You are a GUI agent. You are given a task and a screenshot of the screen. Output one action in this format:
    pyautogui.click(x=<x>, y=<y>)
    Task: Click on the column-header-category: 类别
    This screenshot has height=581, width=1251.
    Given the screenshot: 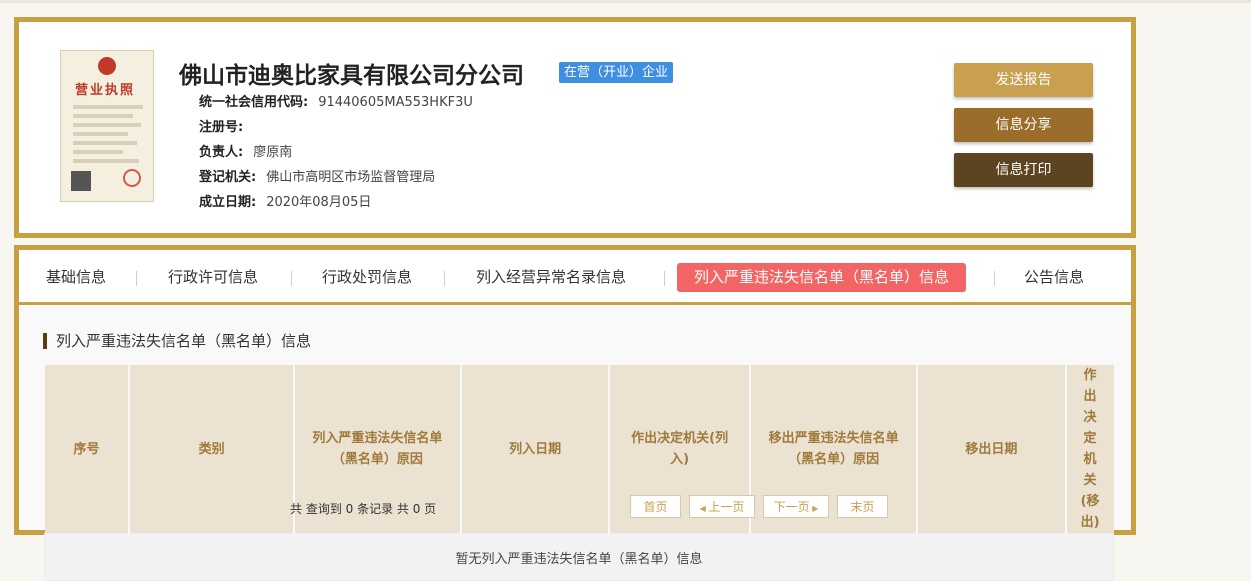 What is the action you would take?
    pyautogui.click(x=212, y=449)
    